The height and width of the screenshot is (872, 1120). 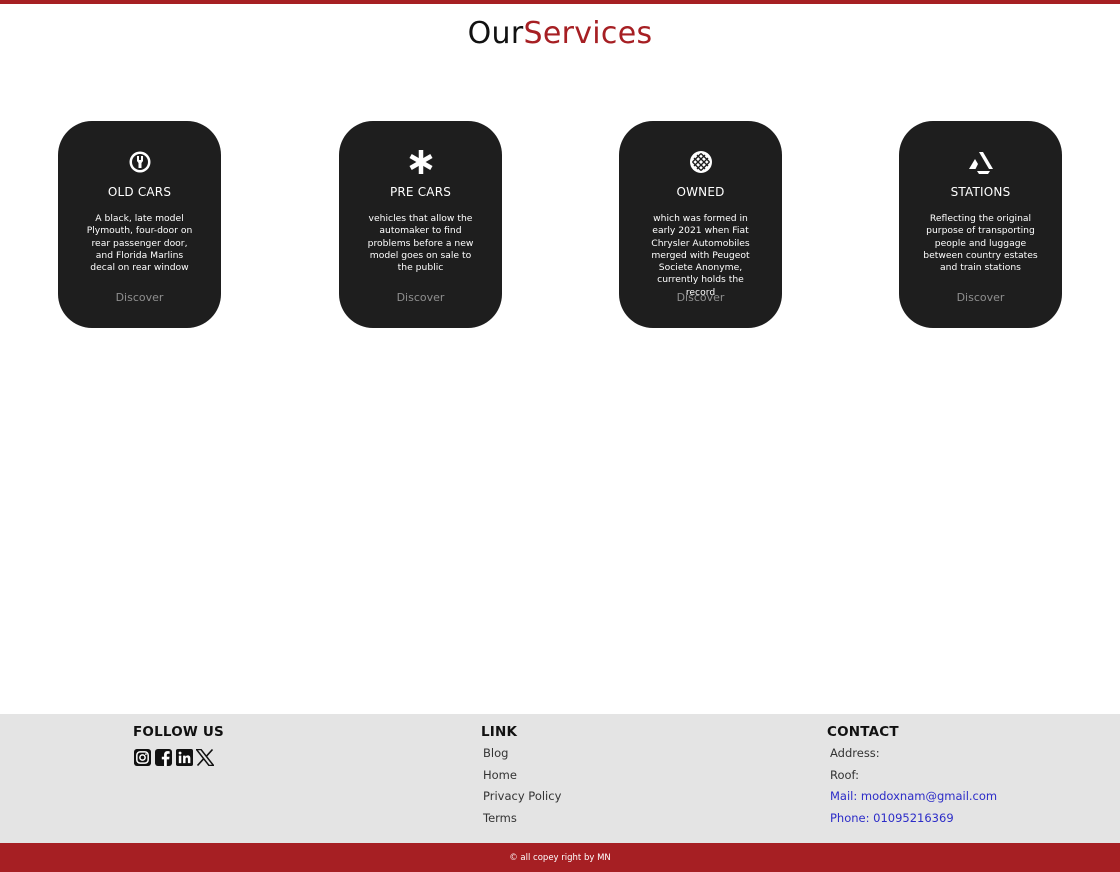 What do you see at coordinates (139, 162) in the screenshot?
I see `old-cars-icon` at bounding box center [139, 162].